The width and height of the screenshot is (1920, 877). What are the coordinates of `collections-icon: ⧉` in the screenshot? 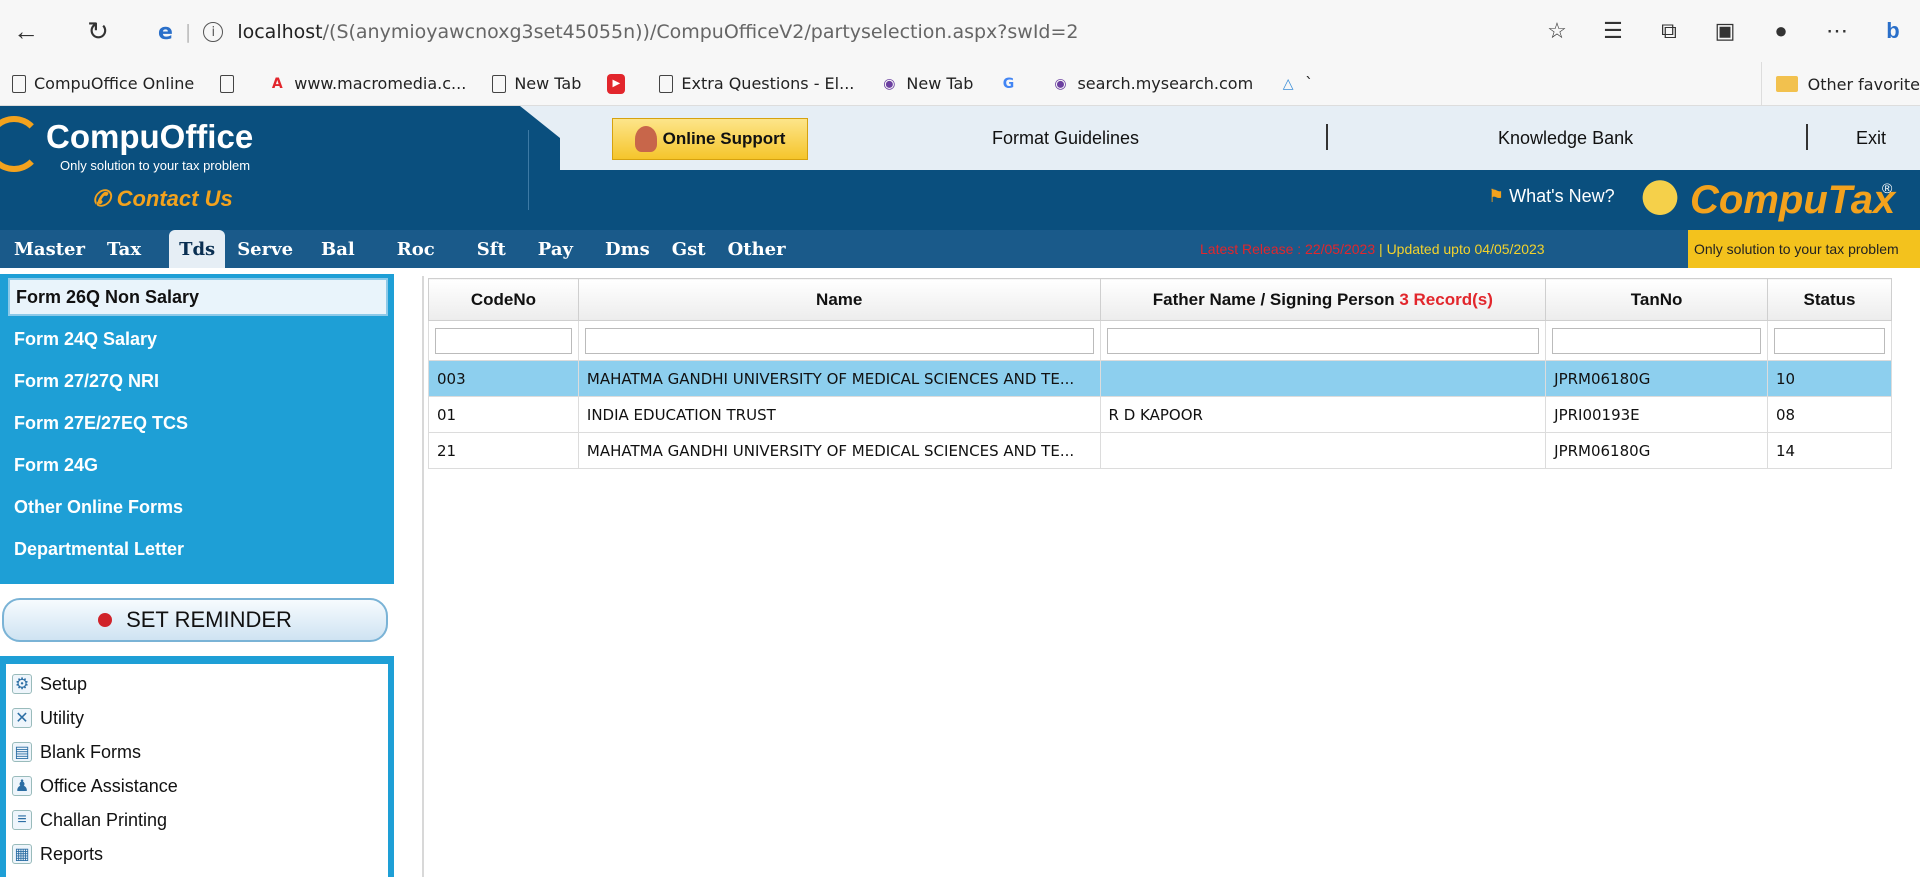 It's located at (1669, 31).